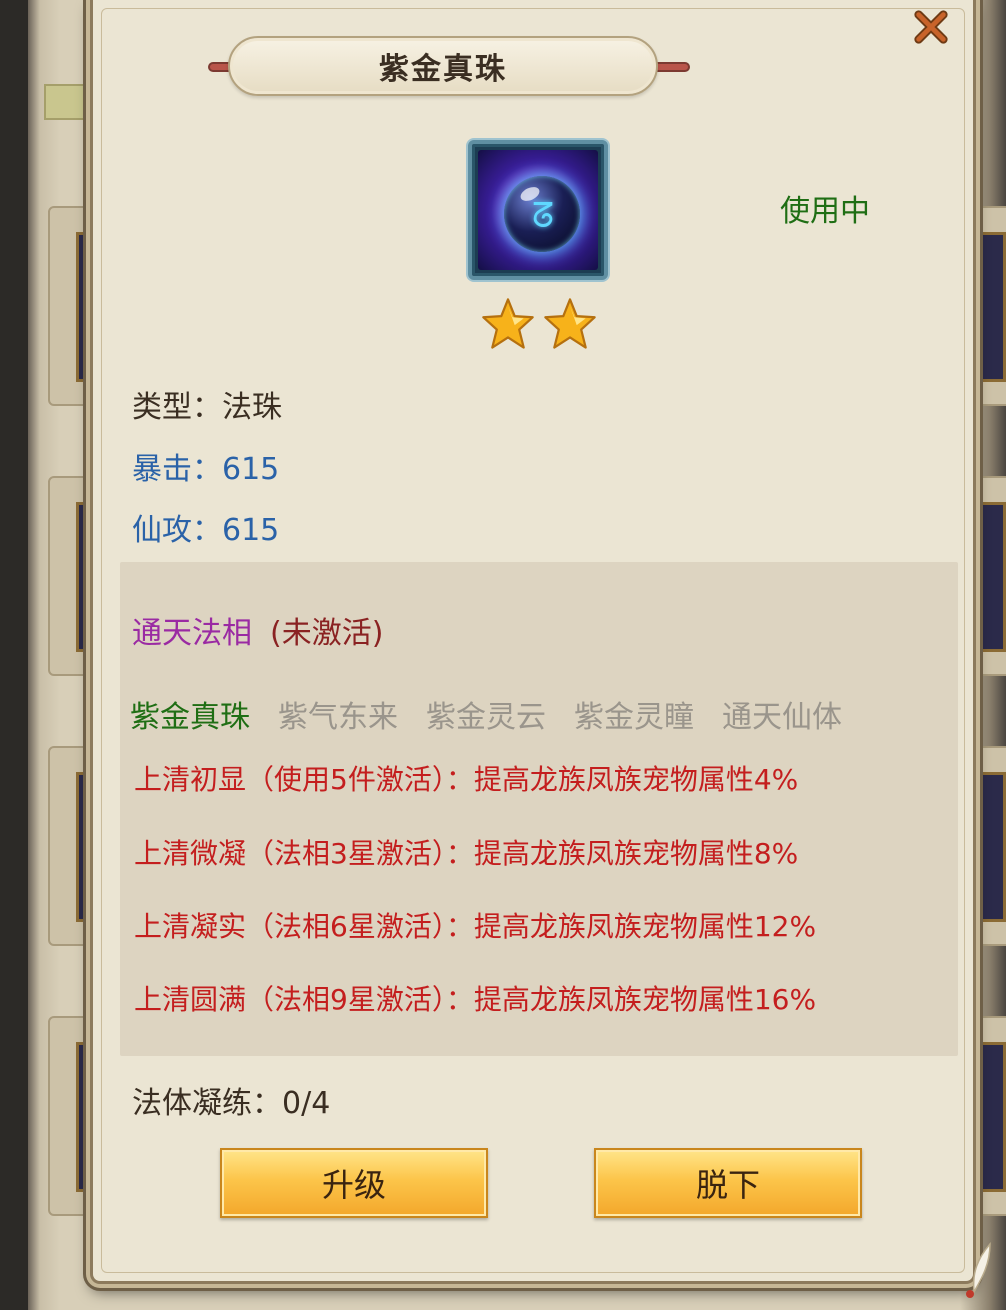  What do you see at coordinates (466, 779) in the screenshot?
I see `set-bonus: 上清初显（使用5件激活）：提高龙族凤族宠物属性4%` at bounding box center [466, 779].